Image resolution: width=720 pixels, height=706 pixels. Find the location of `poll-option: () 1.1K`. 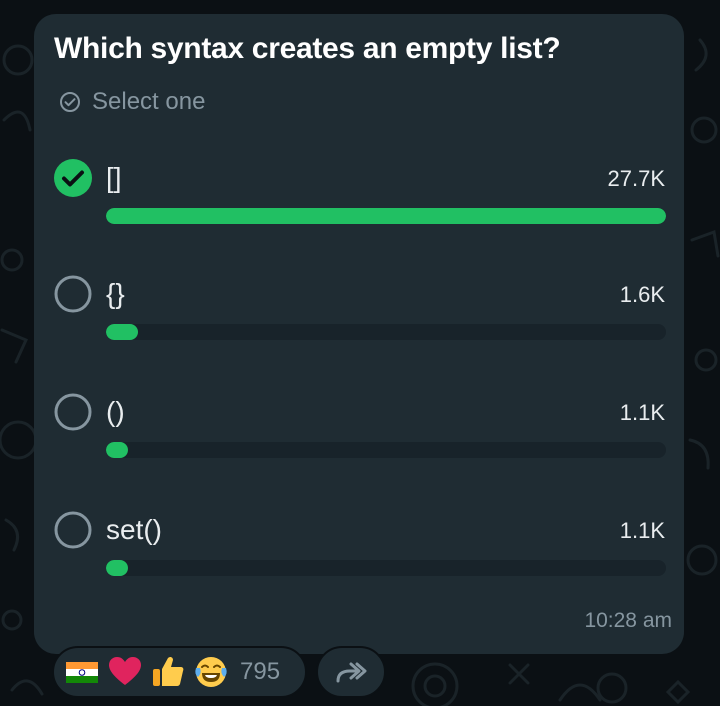

poll-option: () 1.1K is located at coordinates (359, 437).